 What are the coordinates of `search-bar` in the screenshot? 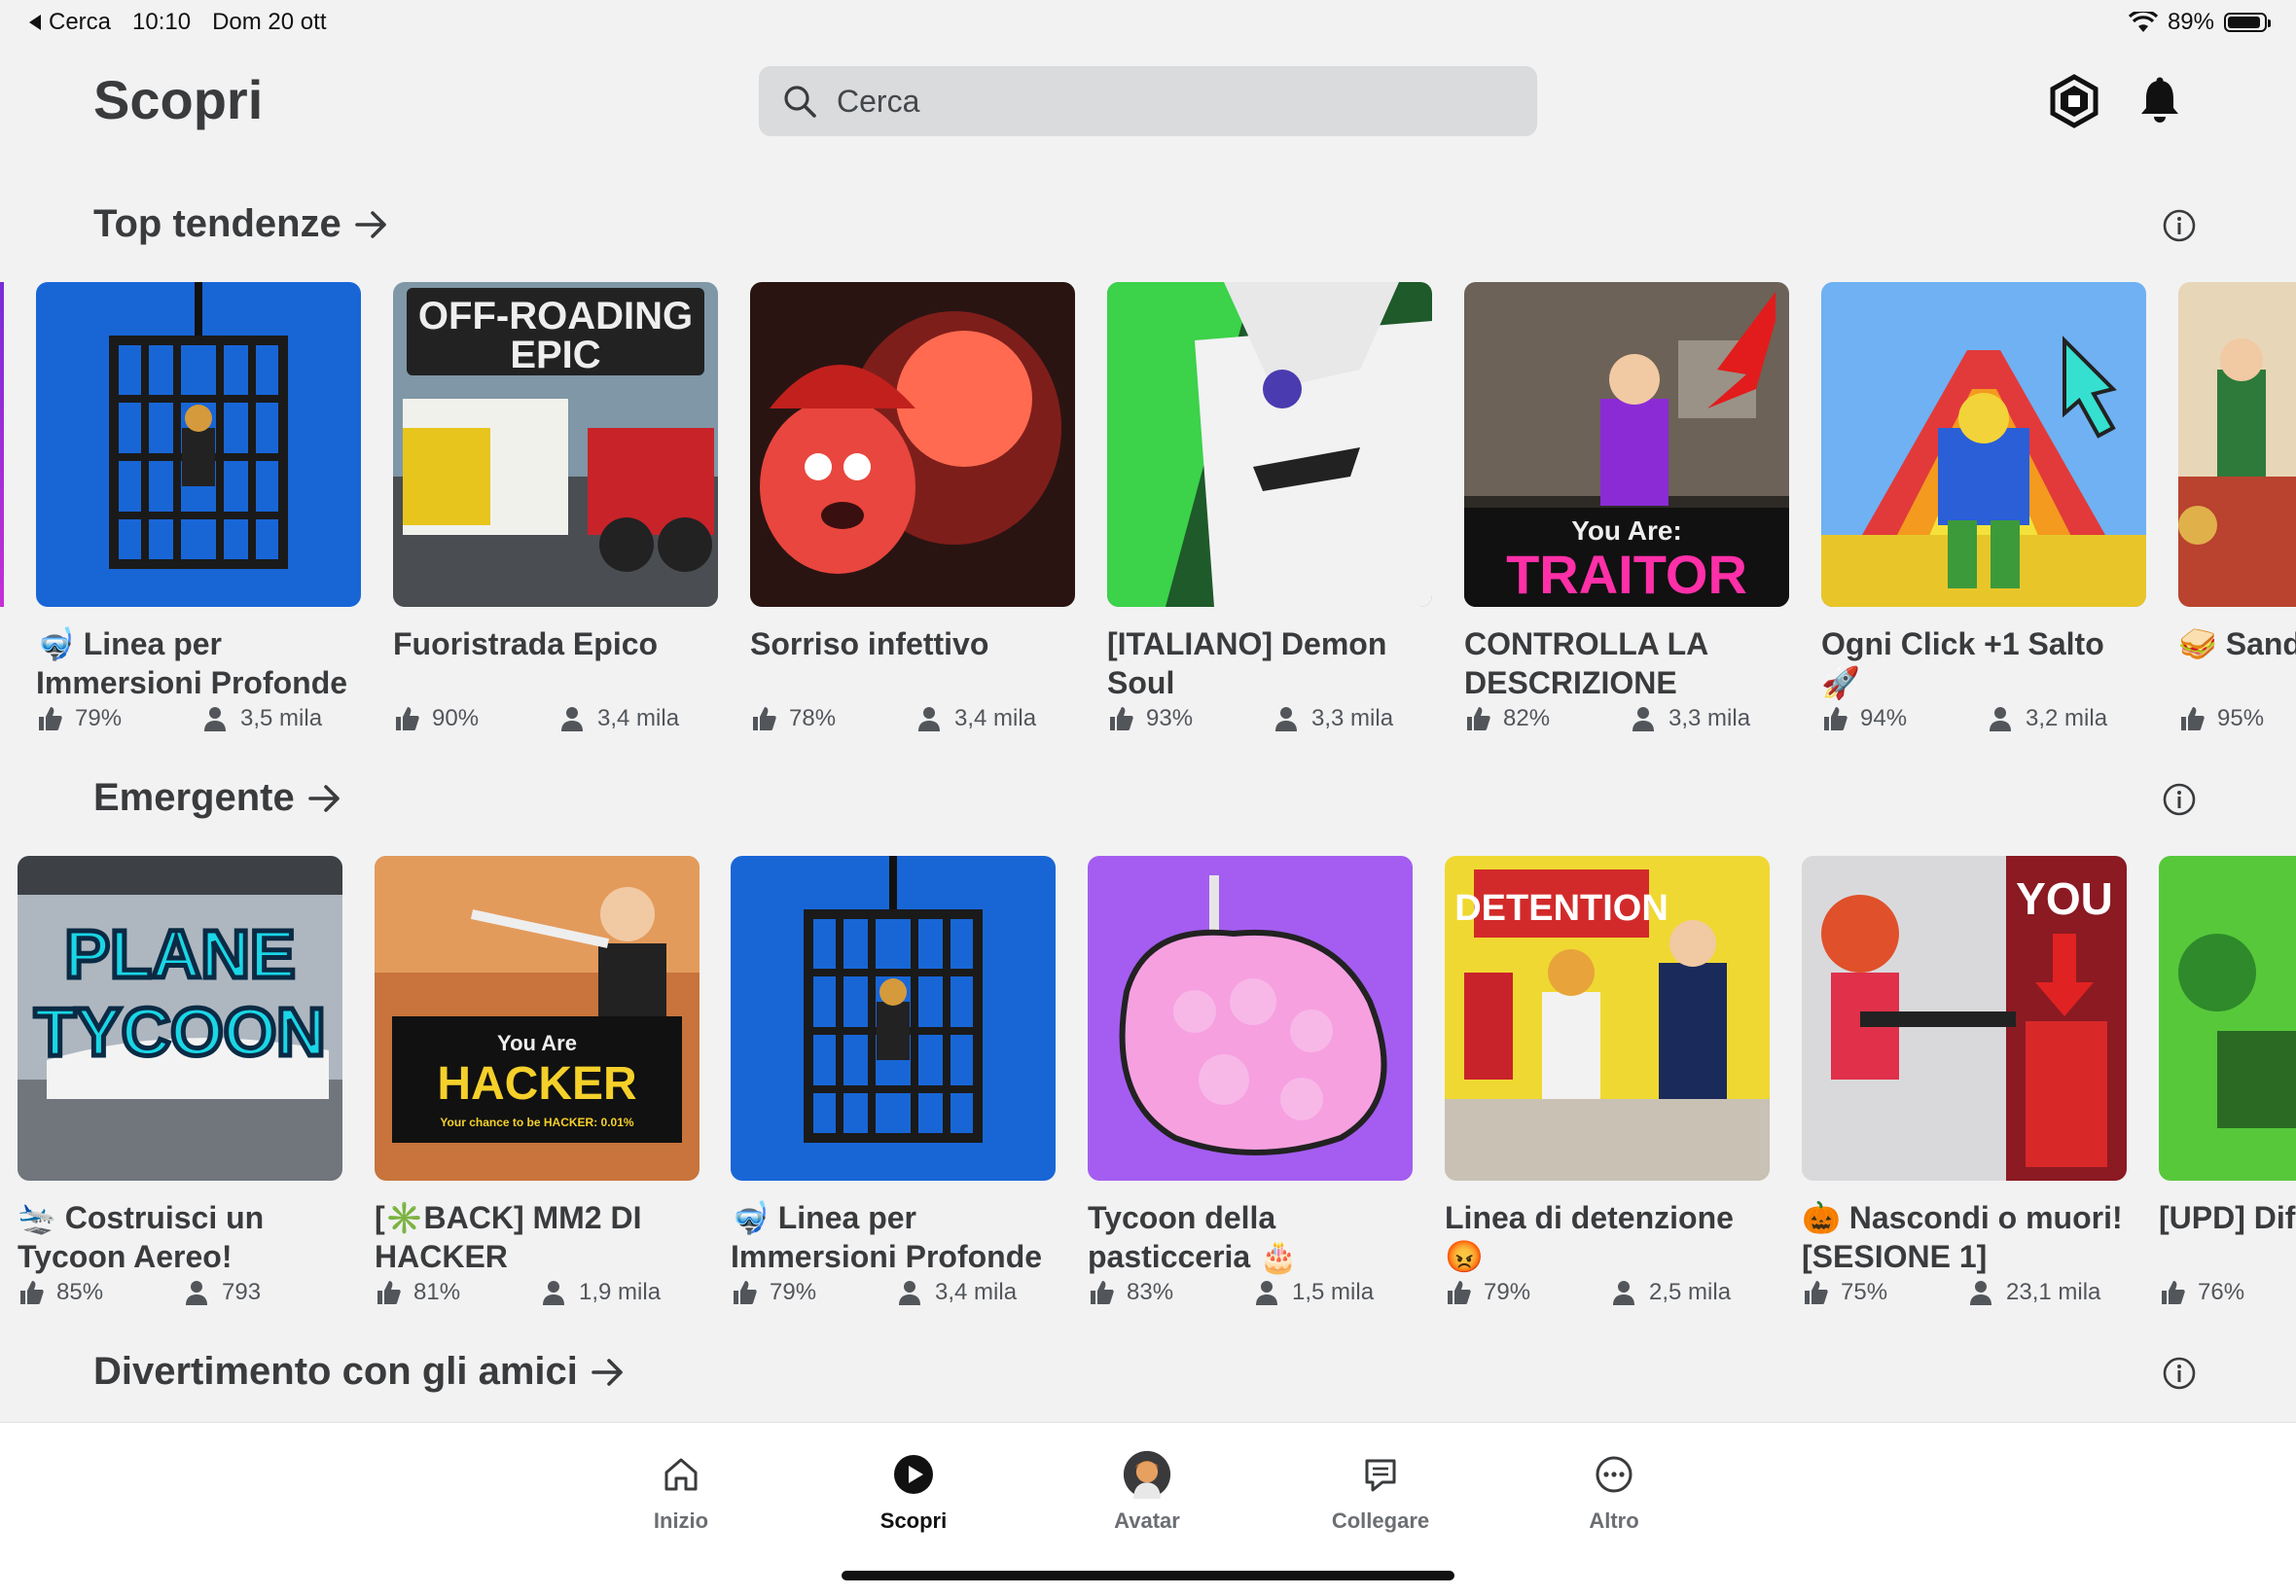 It's located at (1148, 101).